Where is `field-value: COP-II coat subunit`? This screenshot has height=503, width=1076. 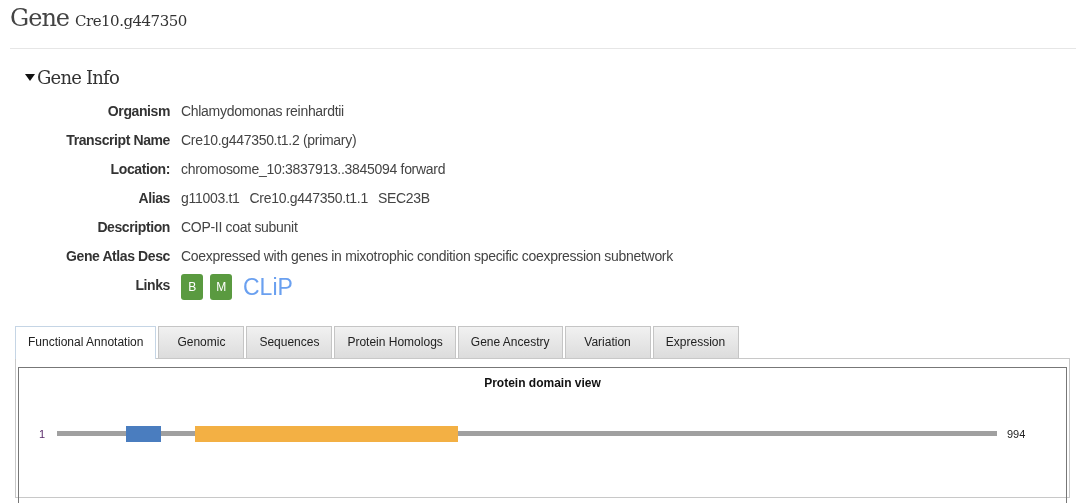 field-value: COP-II coat subunit is located at coordinates (239, 227).